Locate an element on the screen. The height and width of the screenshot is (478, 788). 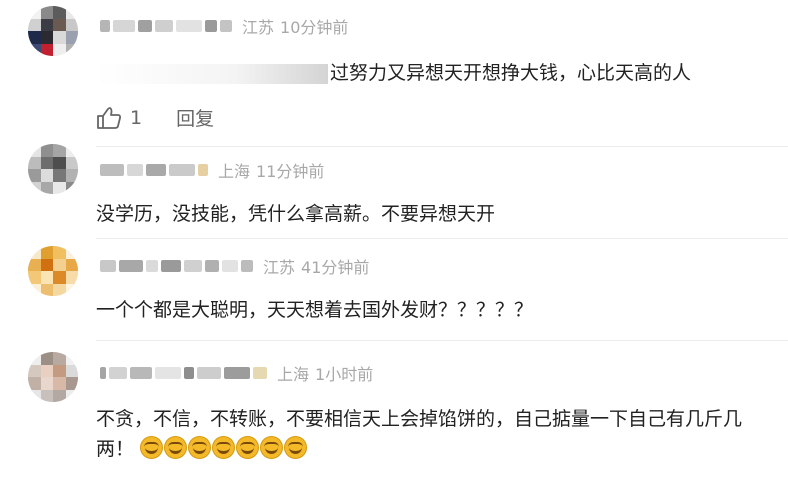
emoji-row is located at coordinates (224, 448).